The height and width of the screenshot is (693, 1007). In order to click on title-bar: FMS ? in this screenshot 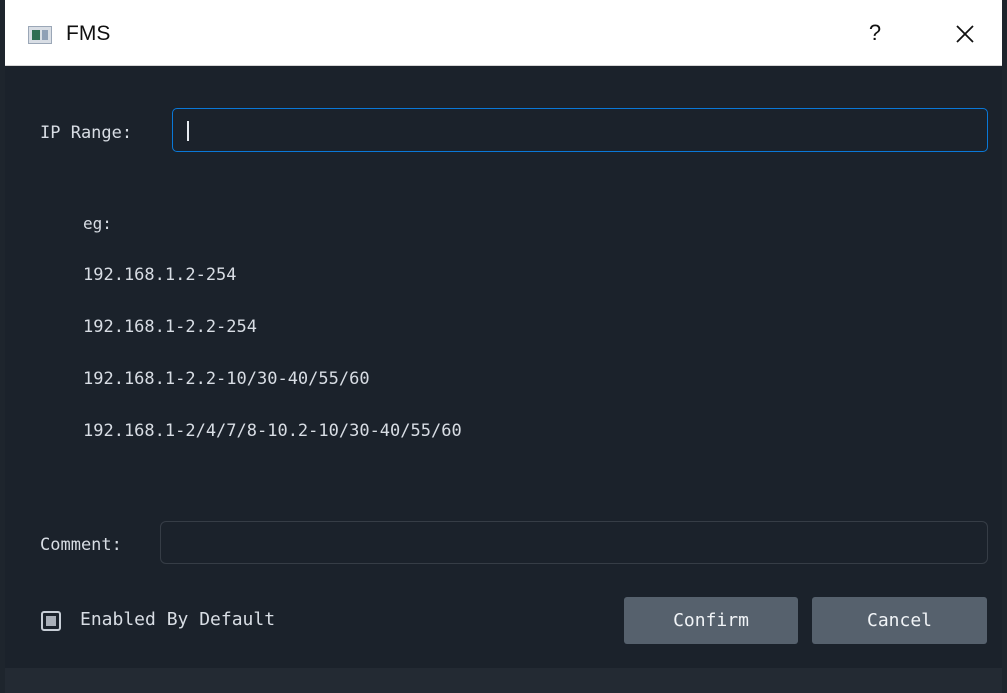, I will do `click(503, 33)`.